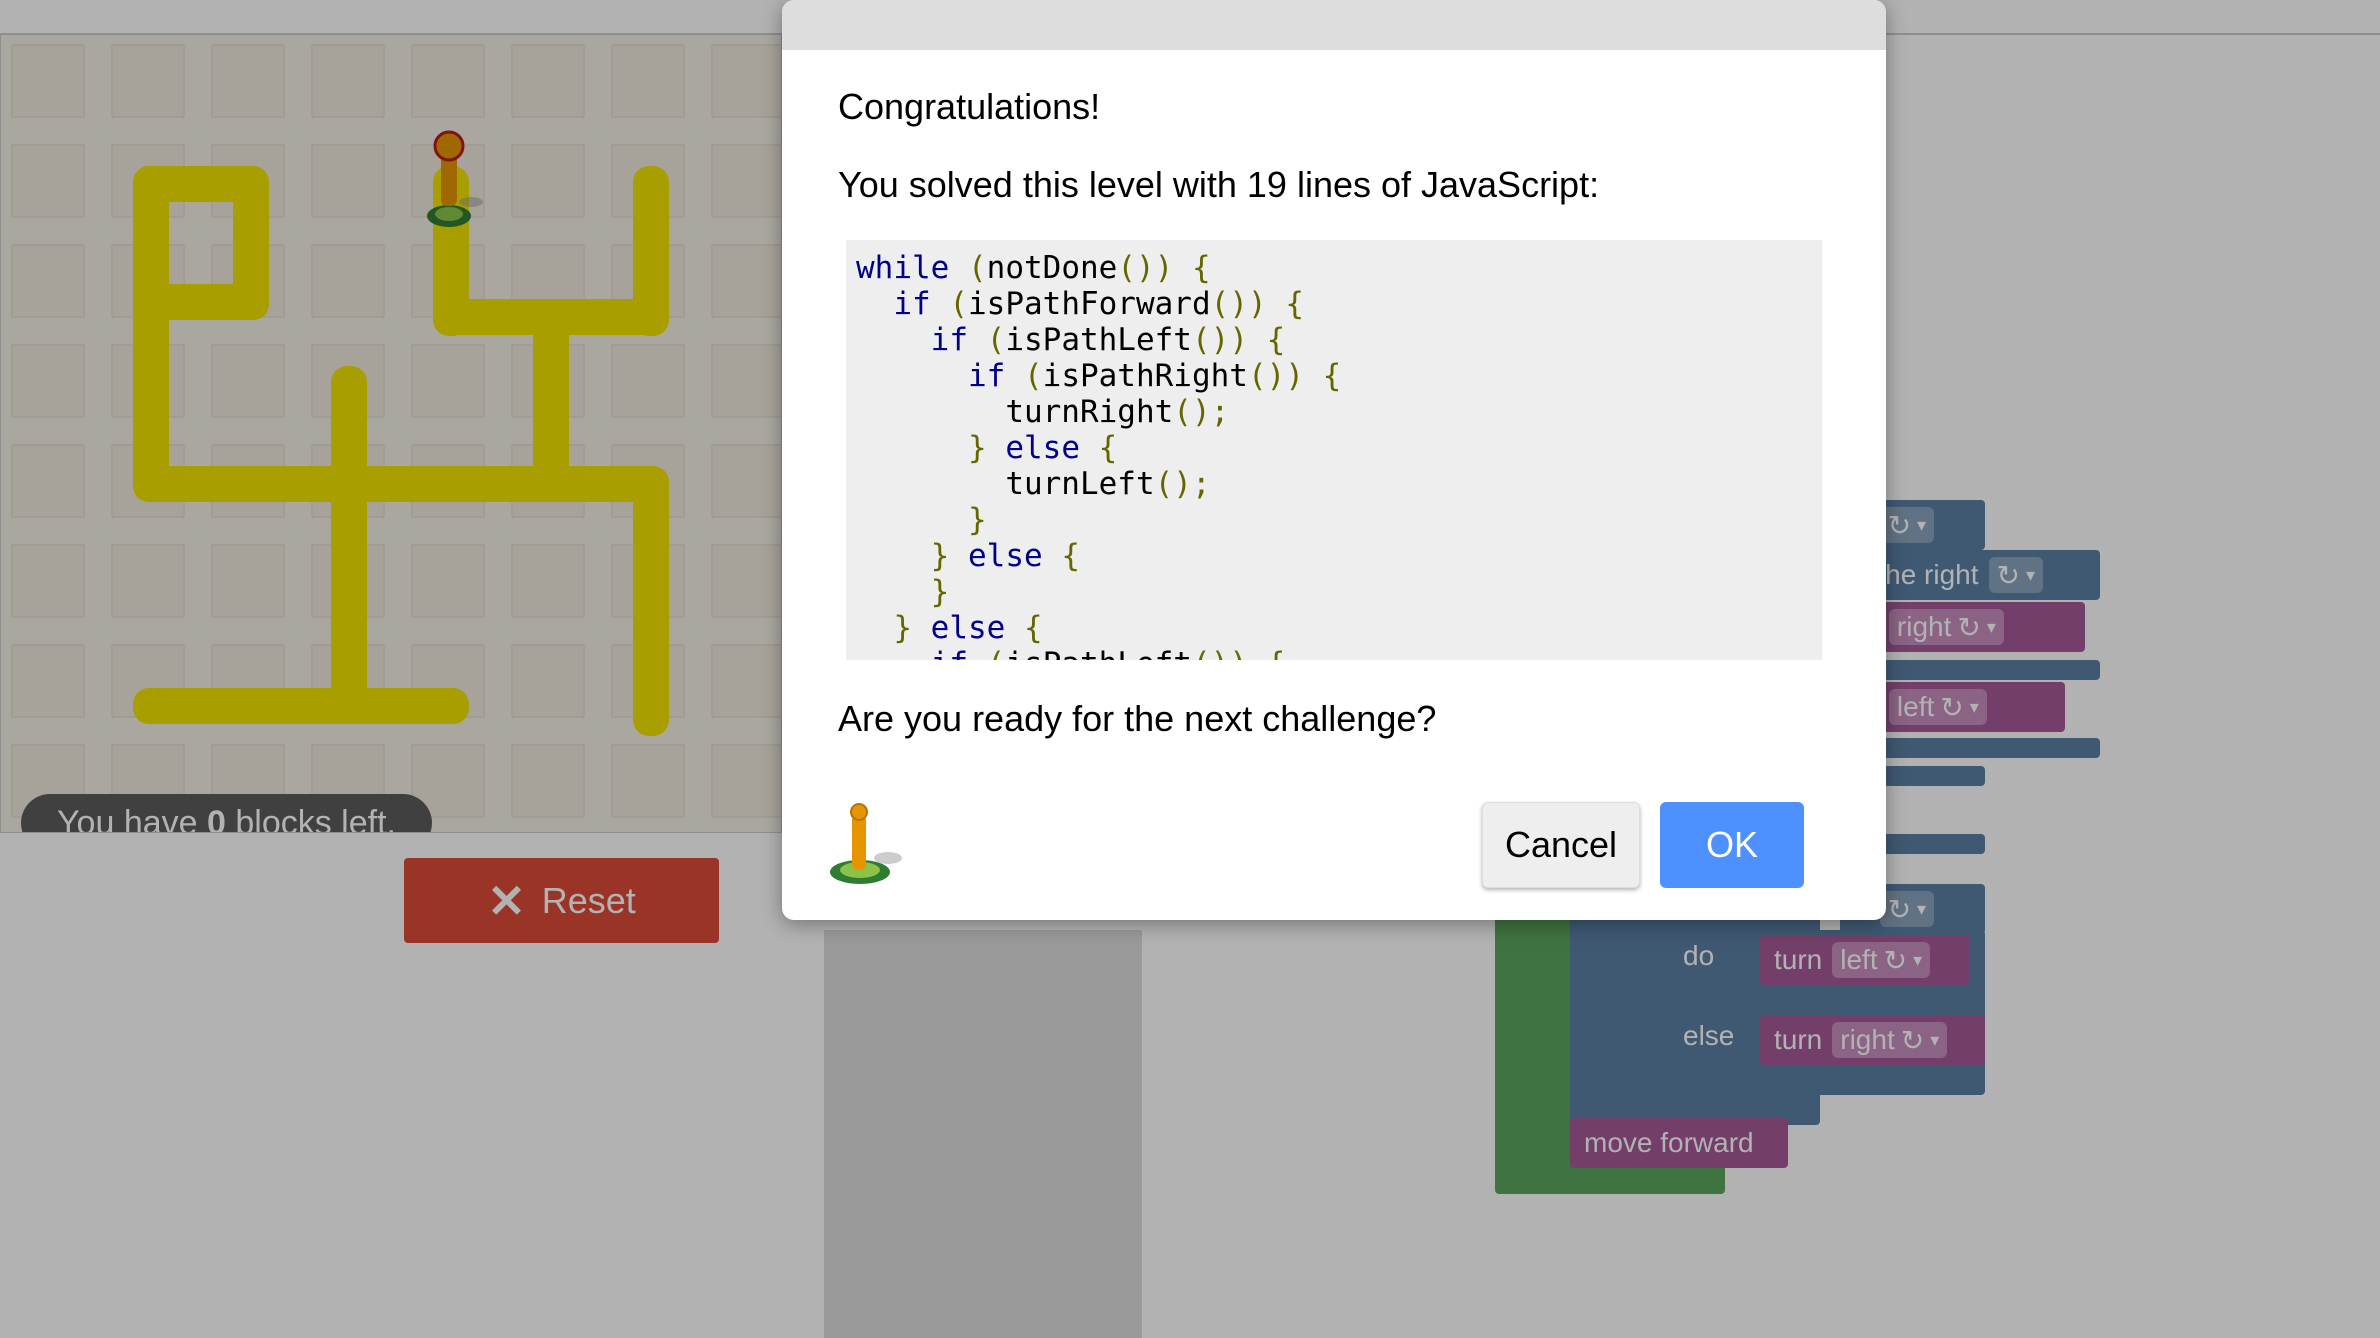 Image resolution: width=2380 pixels, height=1338 pixels. I want to click on dialog-title: Congratulations!, so click(969, 106).